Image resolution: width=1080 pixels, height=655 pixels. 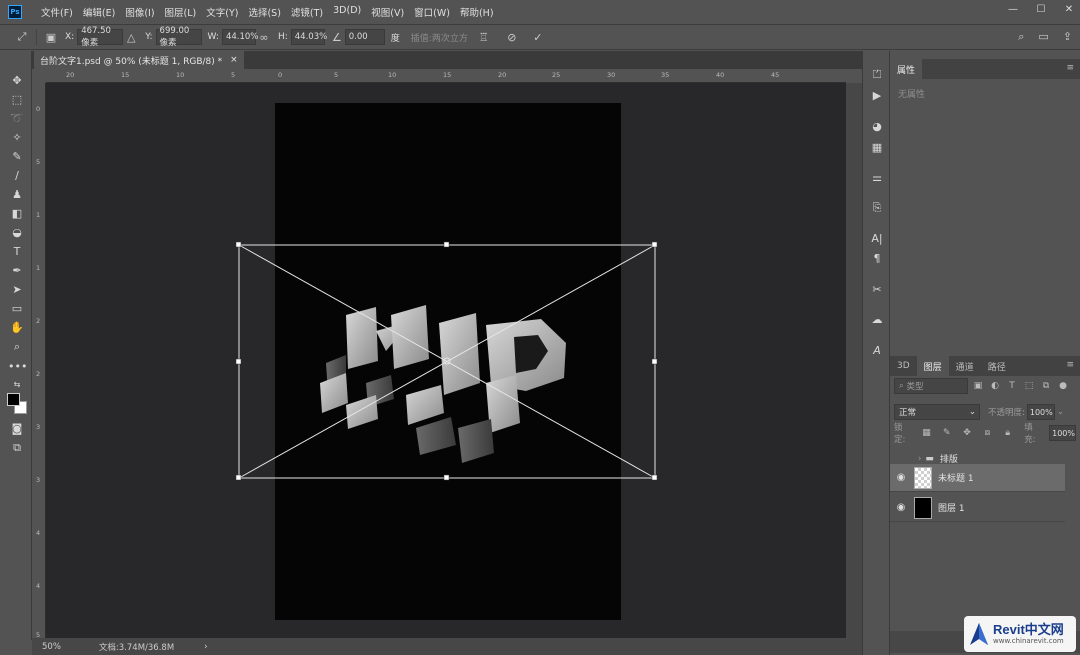 What do you see at coordinates (1013, 9) in the screenshot?
I see `minimize-icon: —` at bounding box center [1013, 9].